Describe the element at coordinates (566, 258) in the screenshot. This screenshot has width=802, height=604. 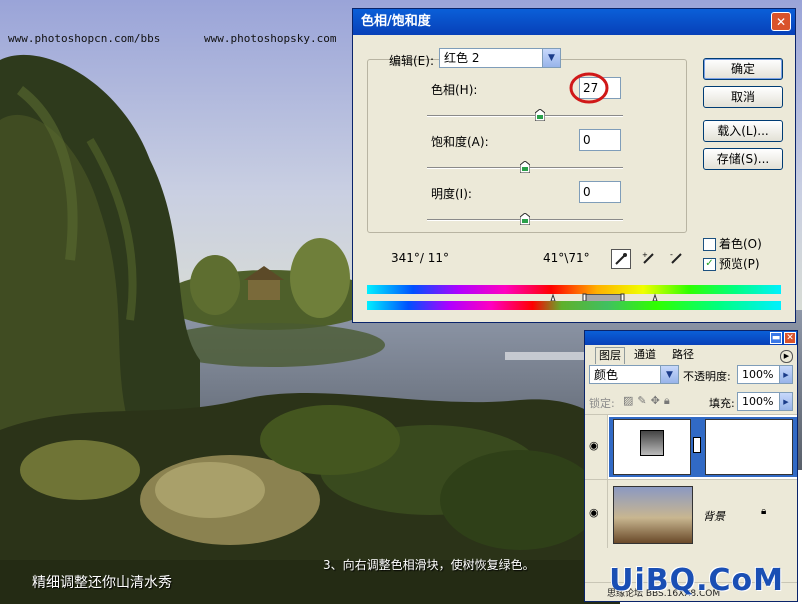
I see `range-right-readout: 41°\71°` at that location.